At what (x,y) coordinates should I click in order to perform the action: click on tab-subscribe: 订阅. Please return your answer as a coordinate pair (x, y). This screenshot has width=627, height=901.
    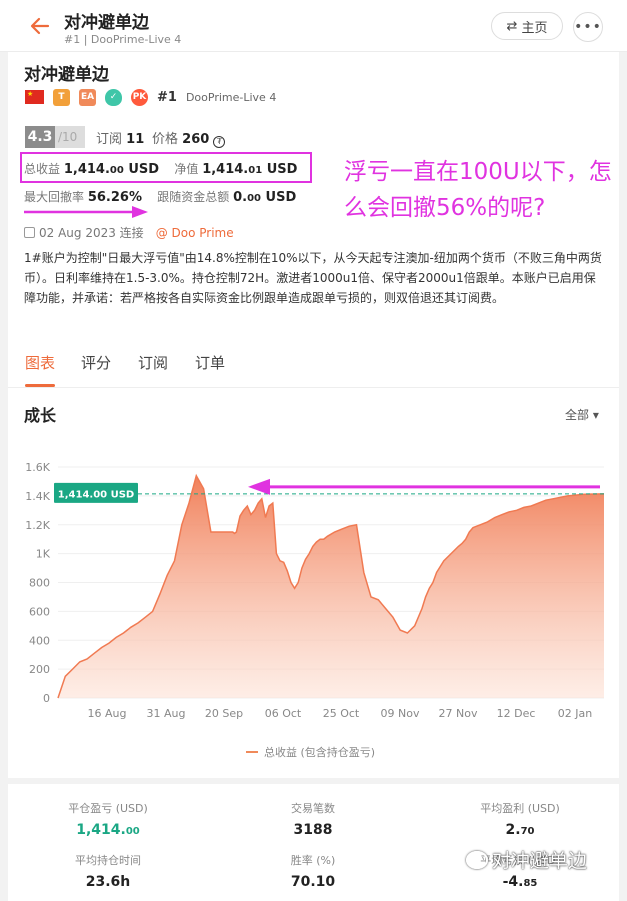
    Looking at the image, I should click on (153, 362).